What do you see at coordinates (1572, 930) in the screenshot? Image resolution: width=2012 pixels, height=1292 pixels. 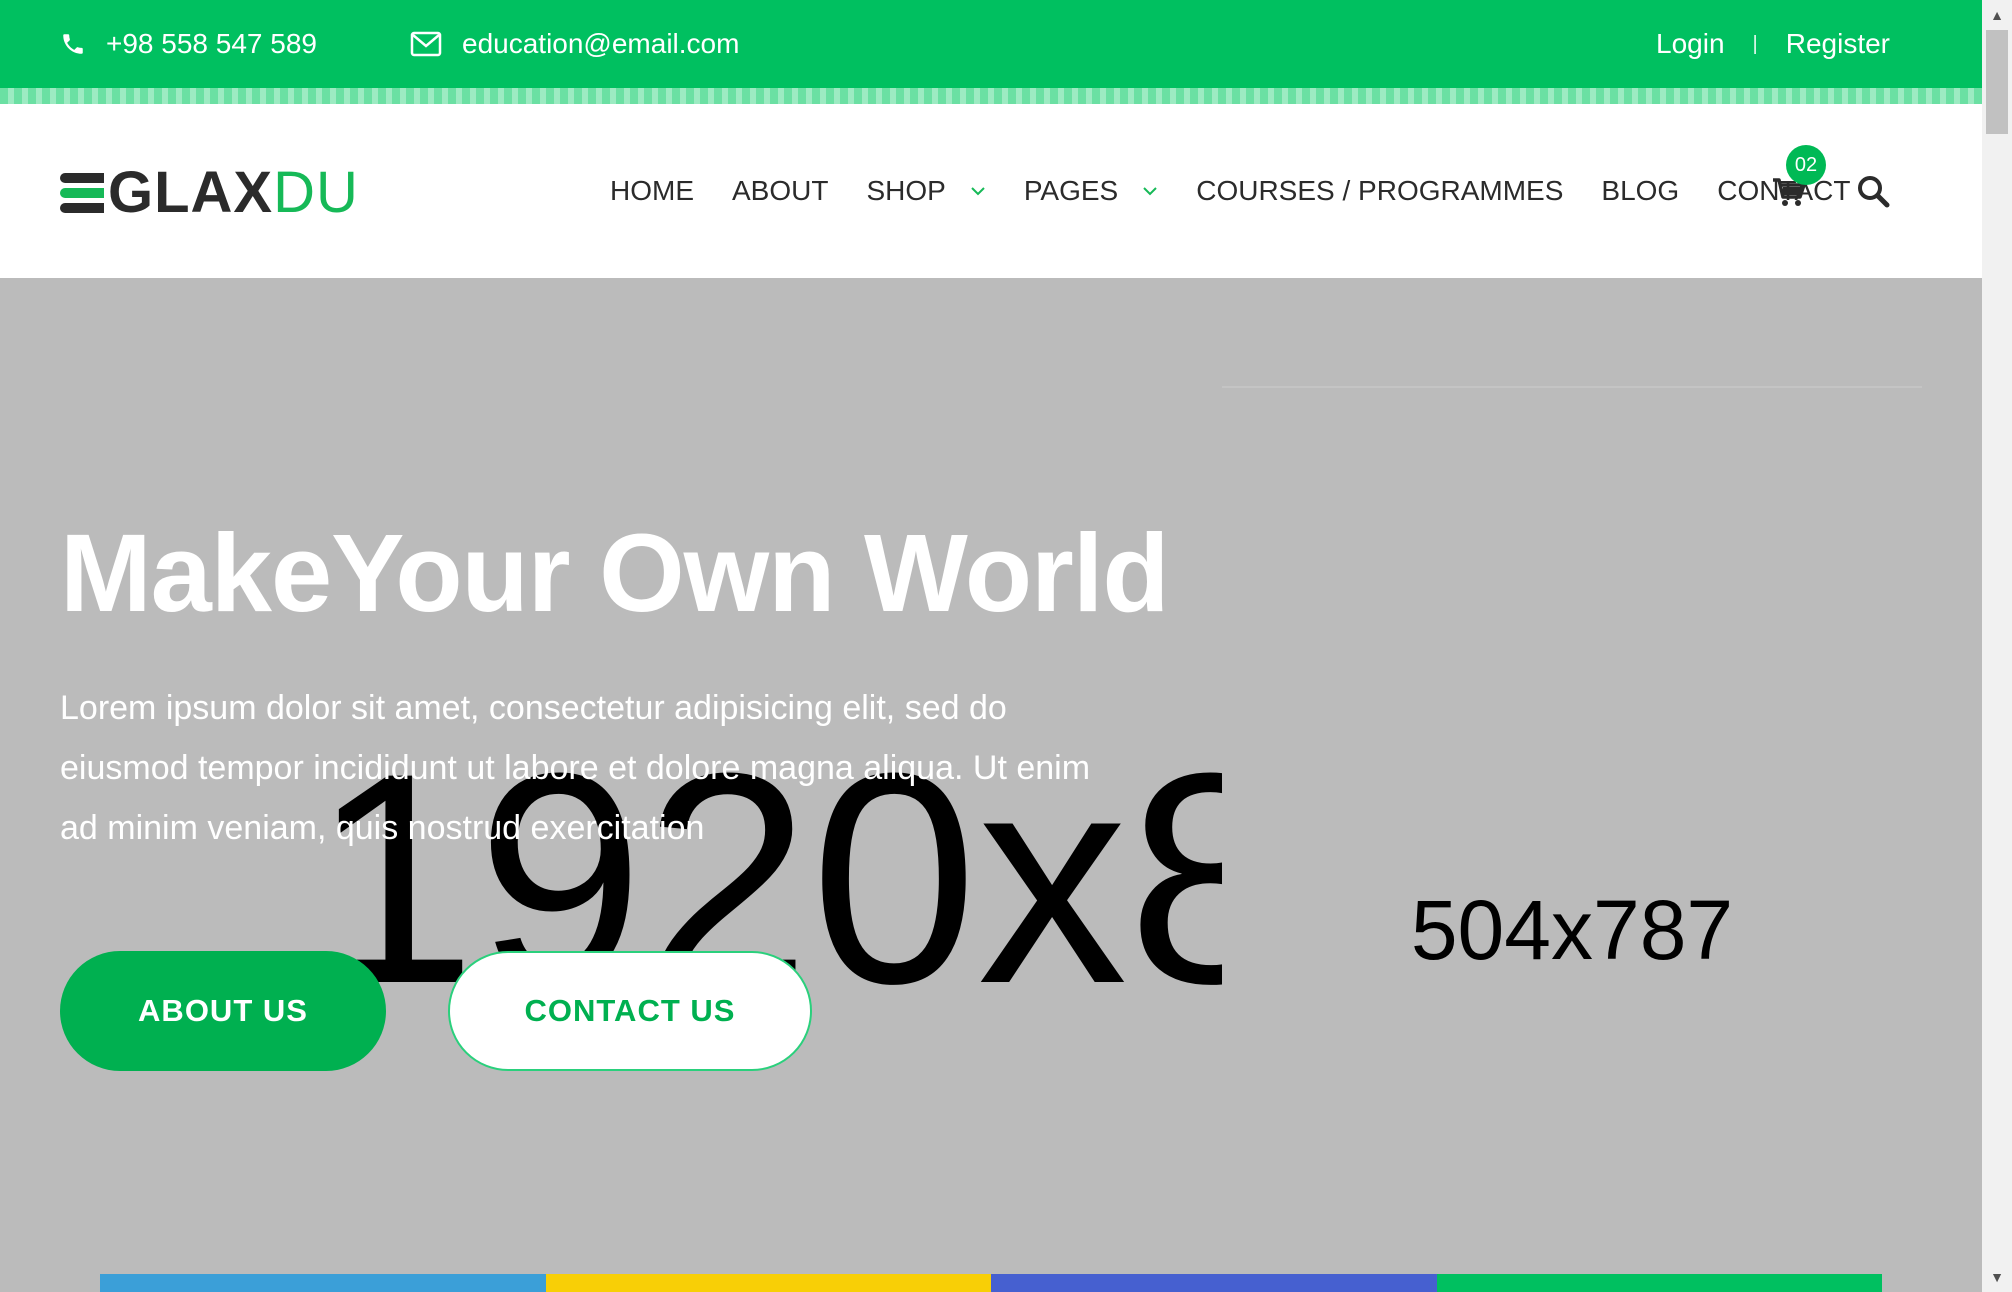 I see `hero-side-placeholder-label: 504x787` at bounding box center [1572, 930].